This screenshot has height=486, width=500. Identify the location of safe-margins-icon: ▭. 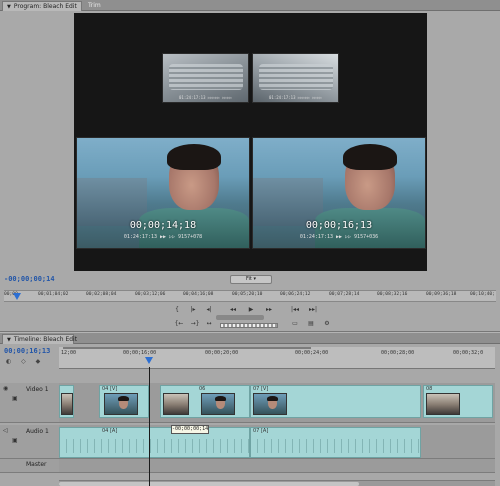
(295, 323).